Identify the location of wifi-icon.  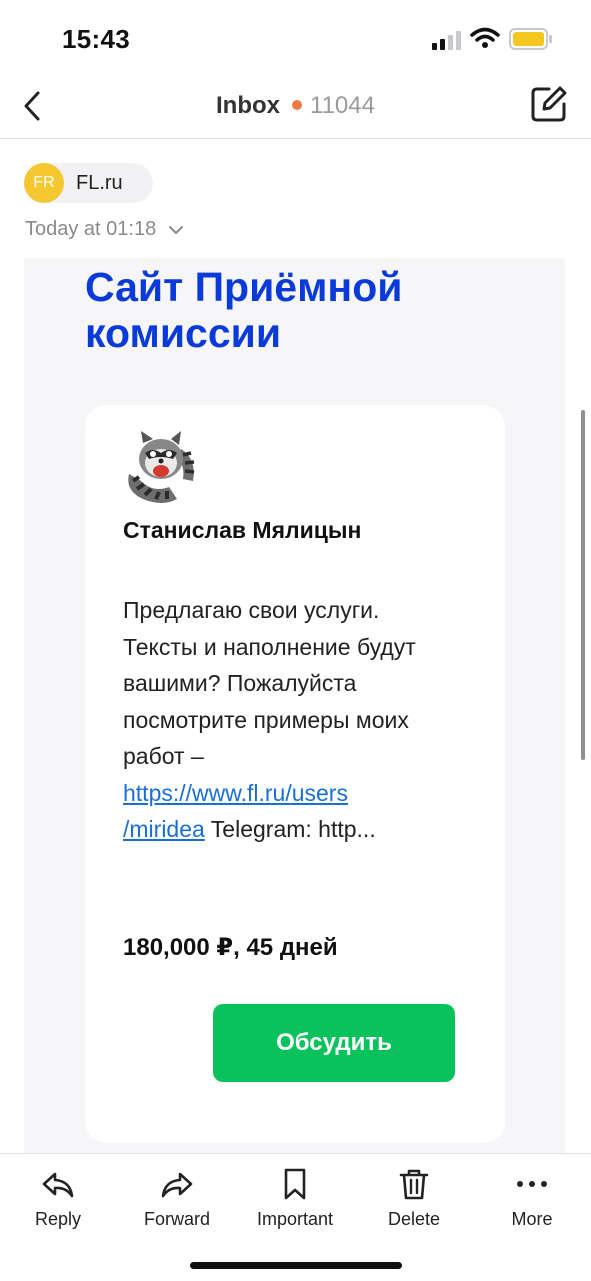
(485, 37).